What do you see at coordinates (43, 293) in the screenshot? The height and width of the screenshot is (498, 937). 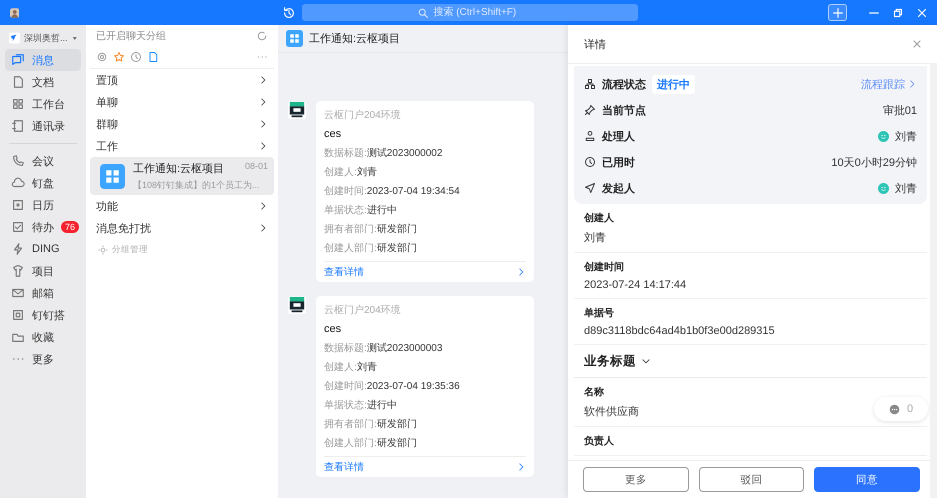 I see `nav-item: 邮箱` at bounding box center [43, 293].